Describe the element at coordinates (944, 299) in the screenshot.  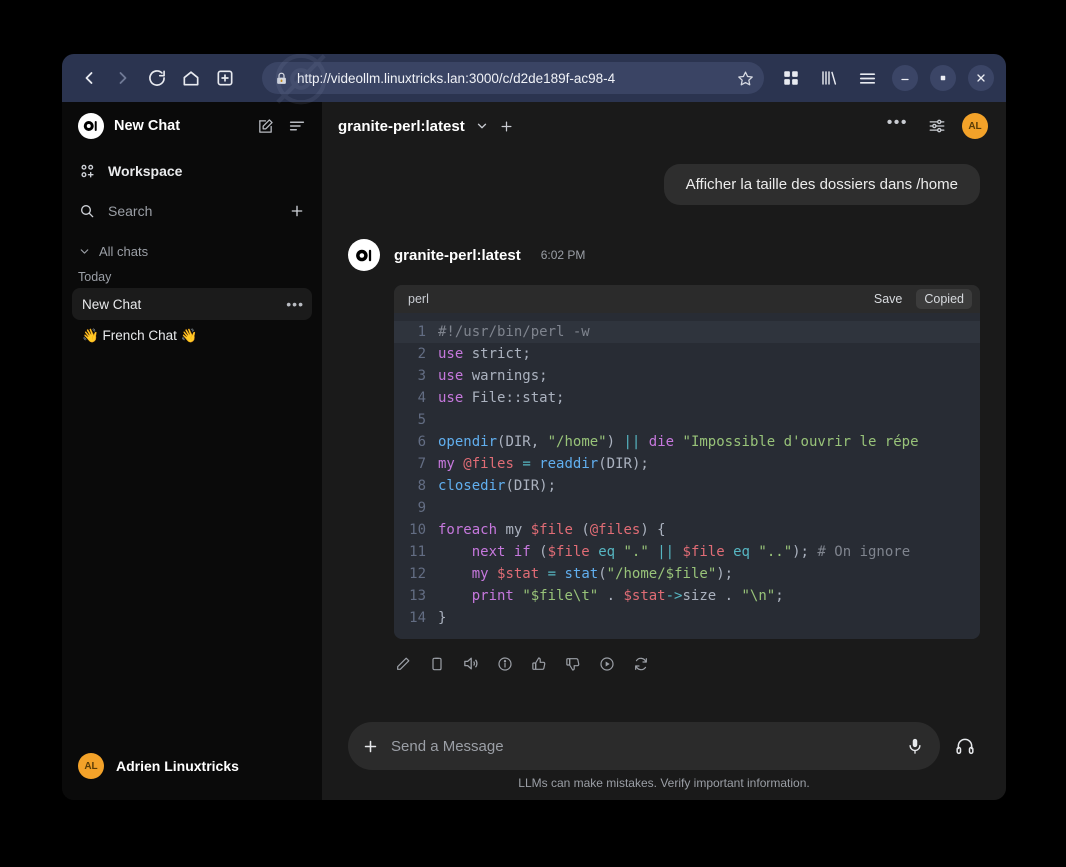
I see `copy-button: Copied` at that location.